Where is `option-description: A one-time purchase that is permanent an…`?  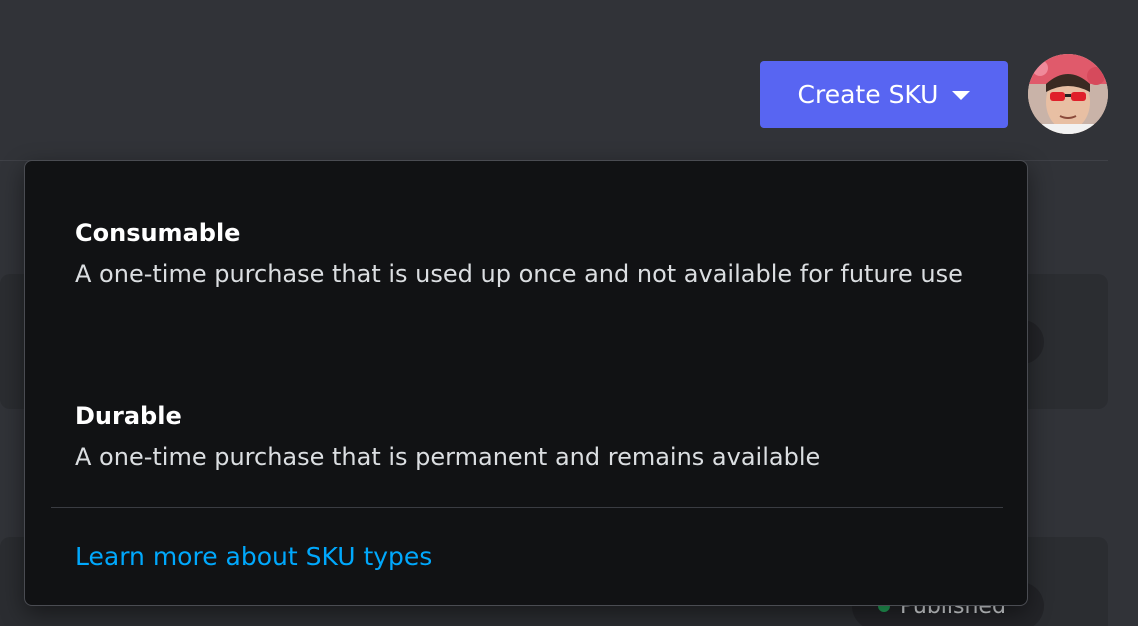
option-description: A one-time purchase that is permanent an… is located at coordinates (448, 457).